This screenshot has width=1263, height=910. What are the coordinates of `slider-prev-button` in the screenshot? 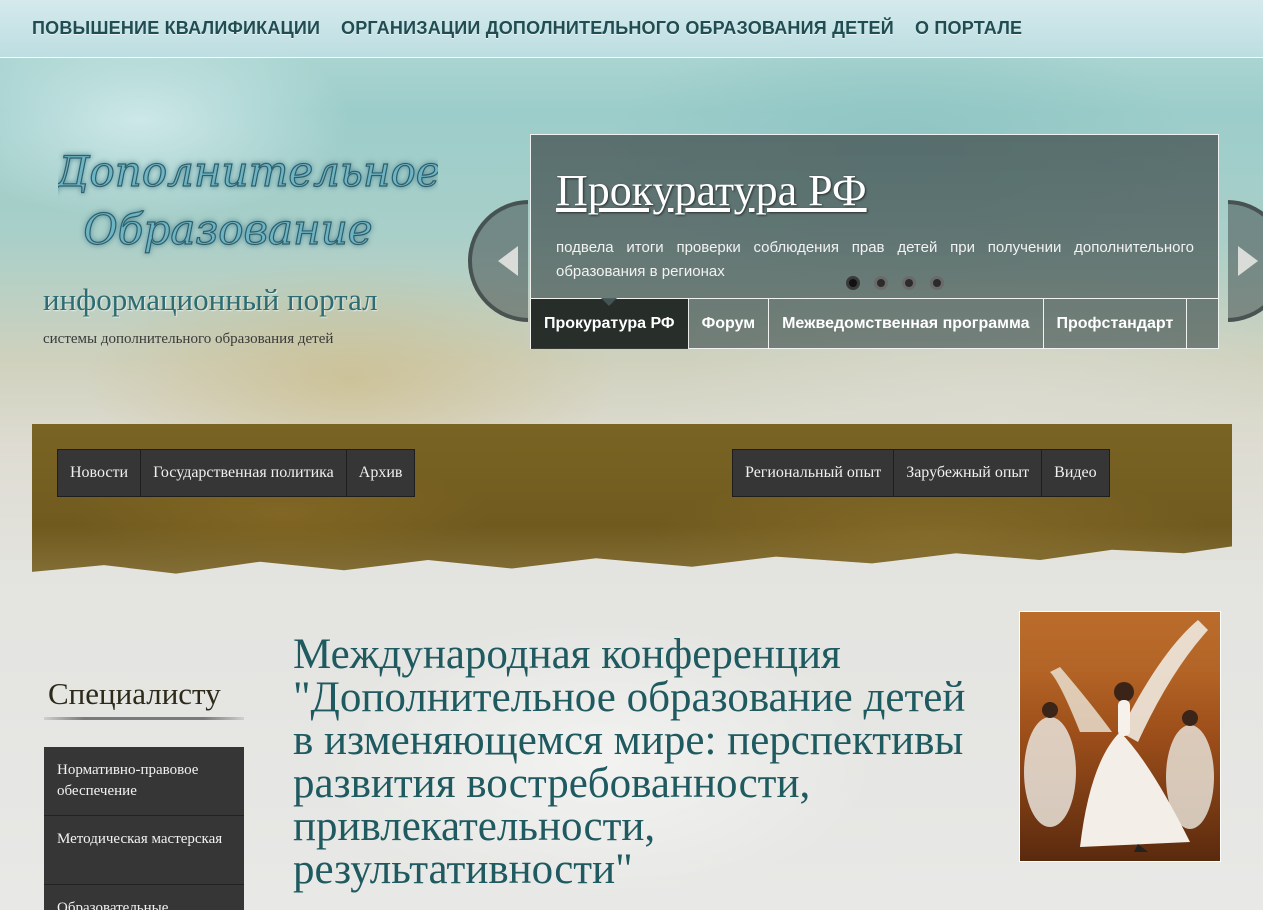 It's located at (498, 261).